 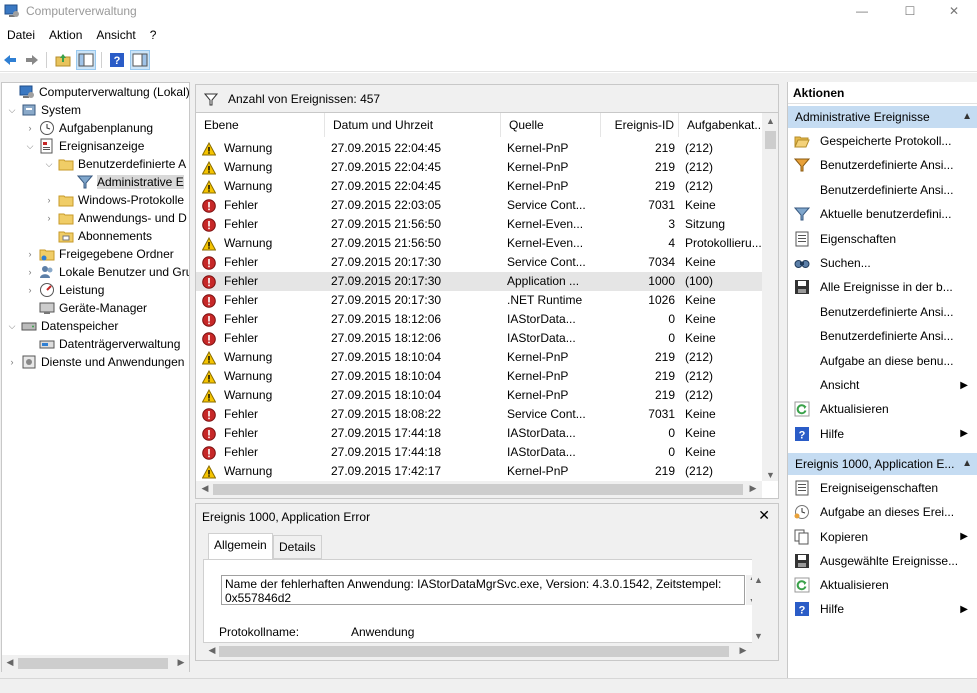 I want to click on scroll-down-arrow-icon: ▼, so click(x=770, y=475).